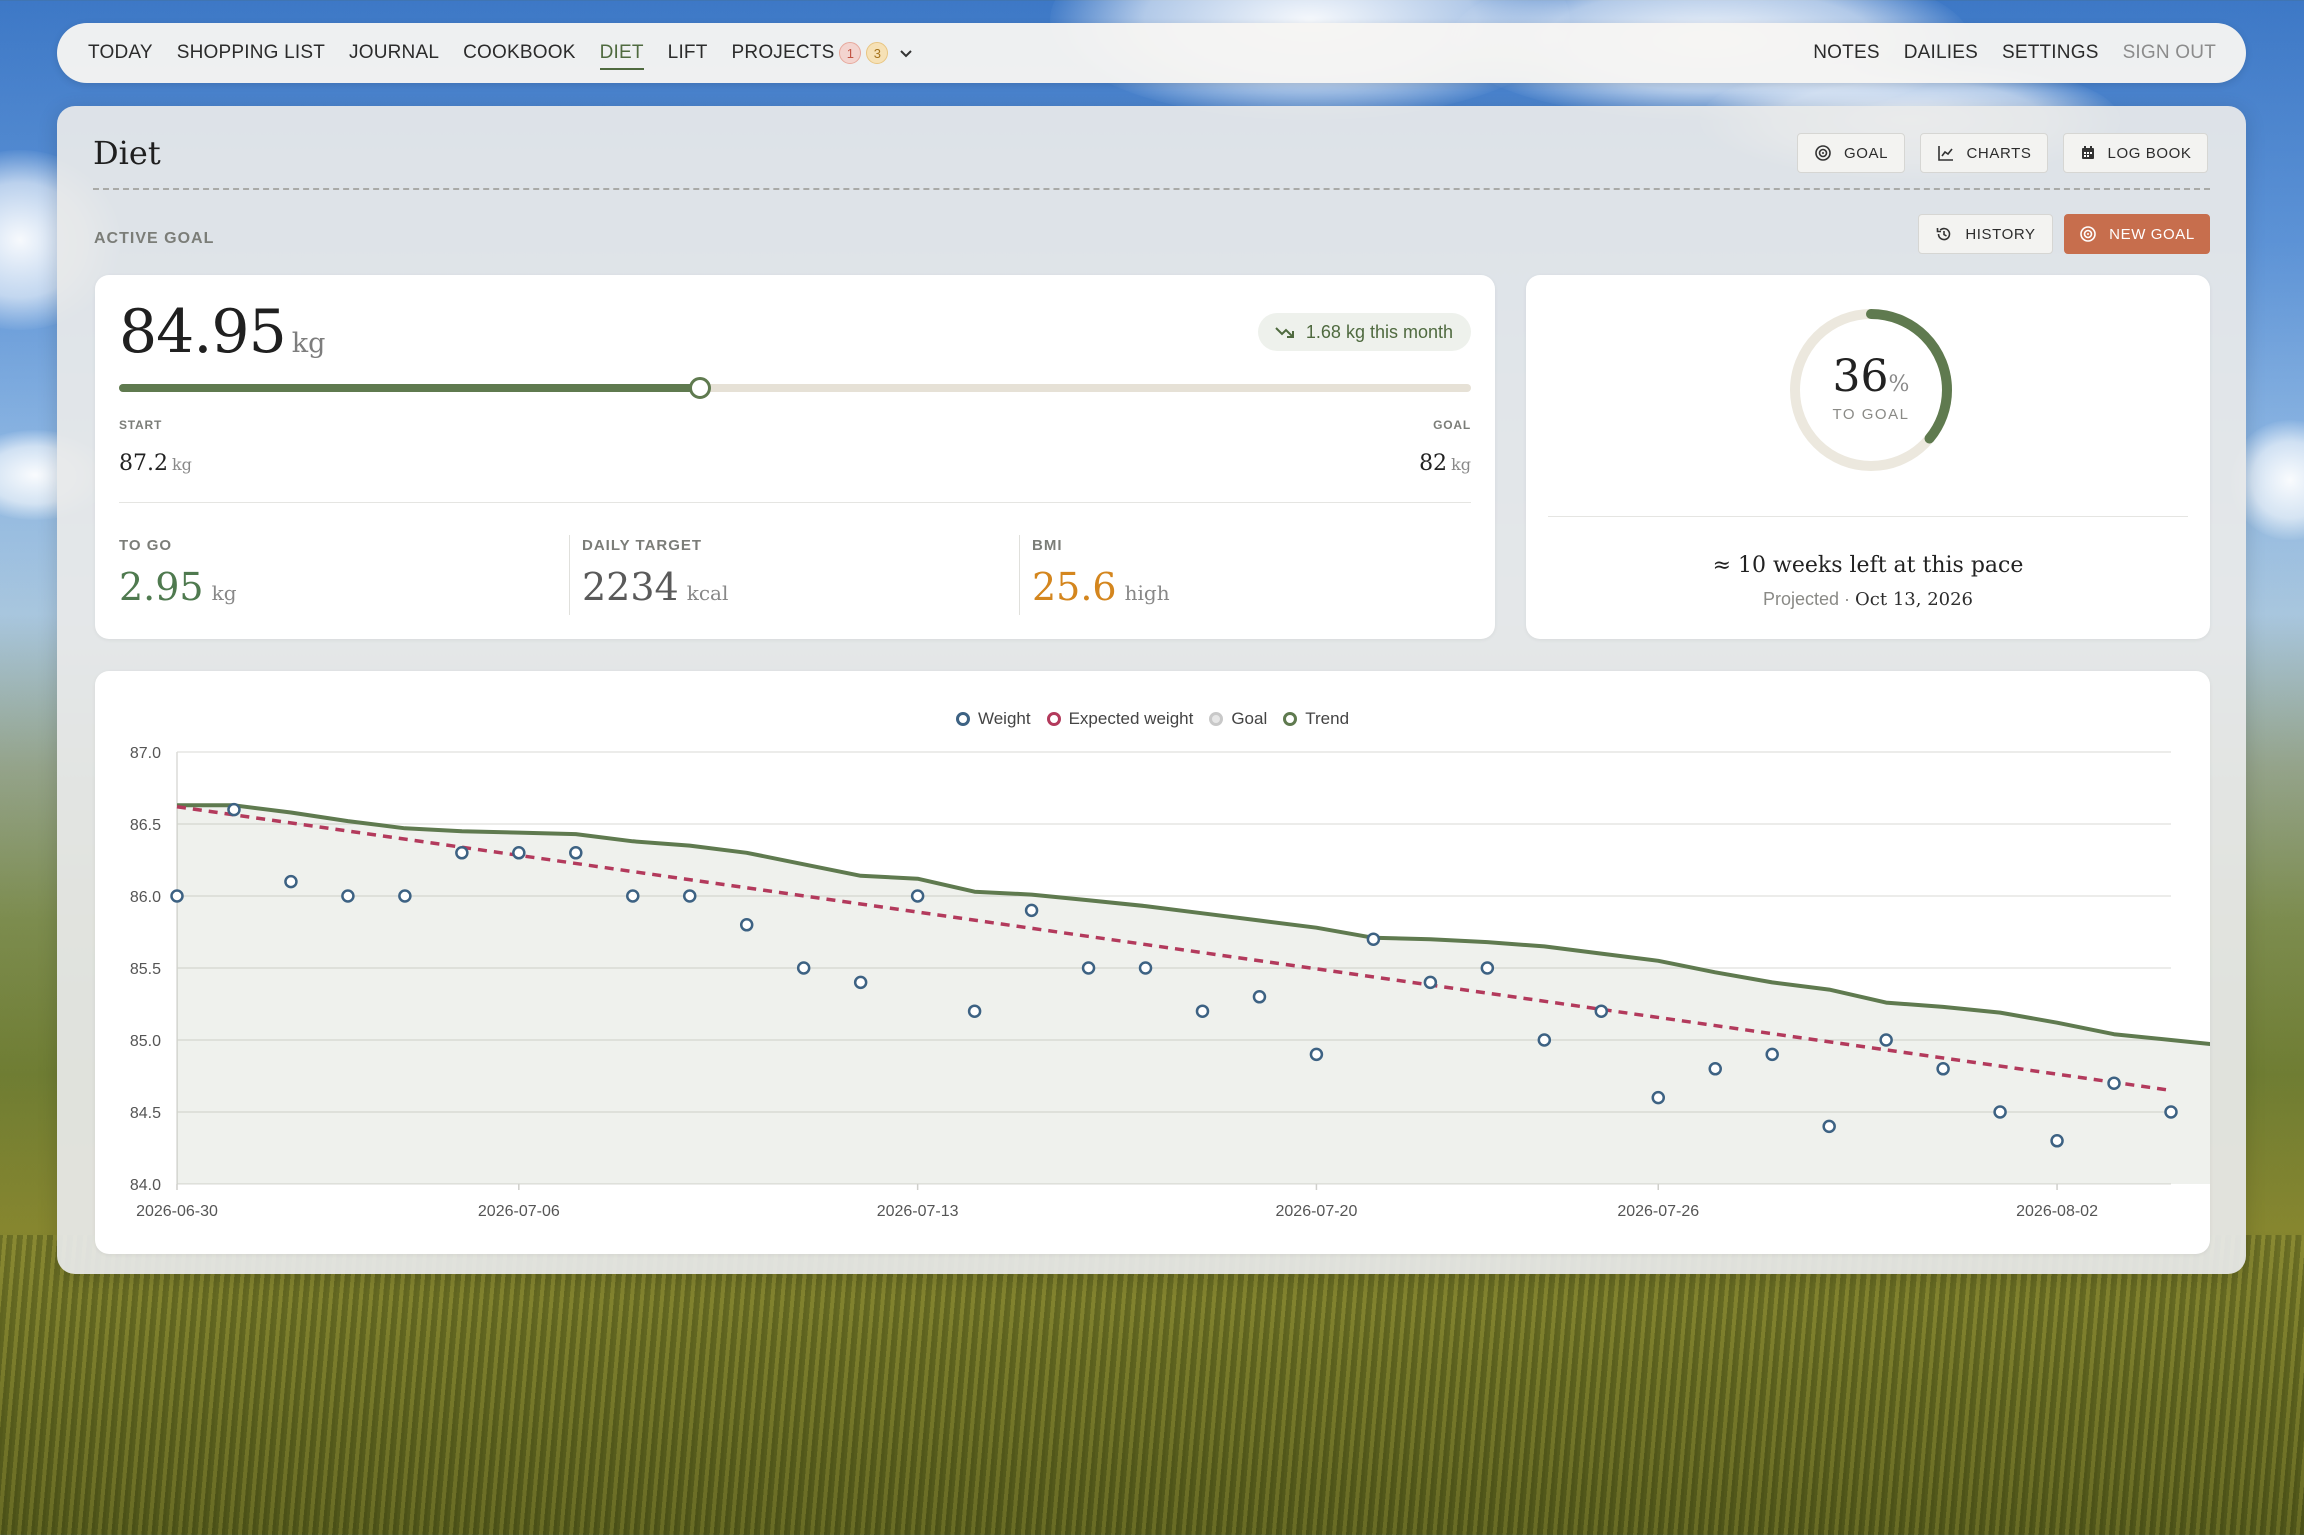 This screenshot has height=1535, width=2304. What do you see at coordinates (1806, 599) in the screenshot?
I see `projected-label: Projected ·` at bounding box center [1806, 599].